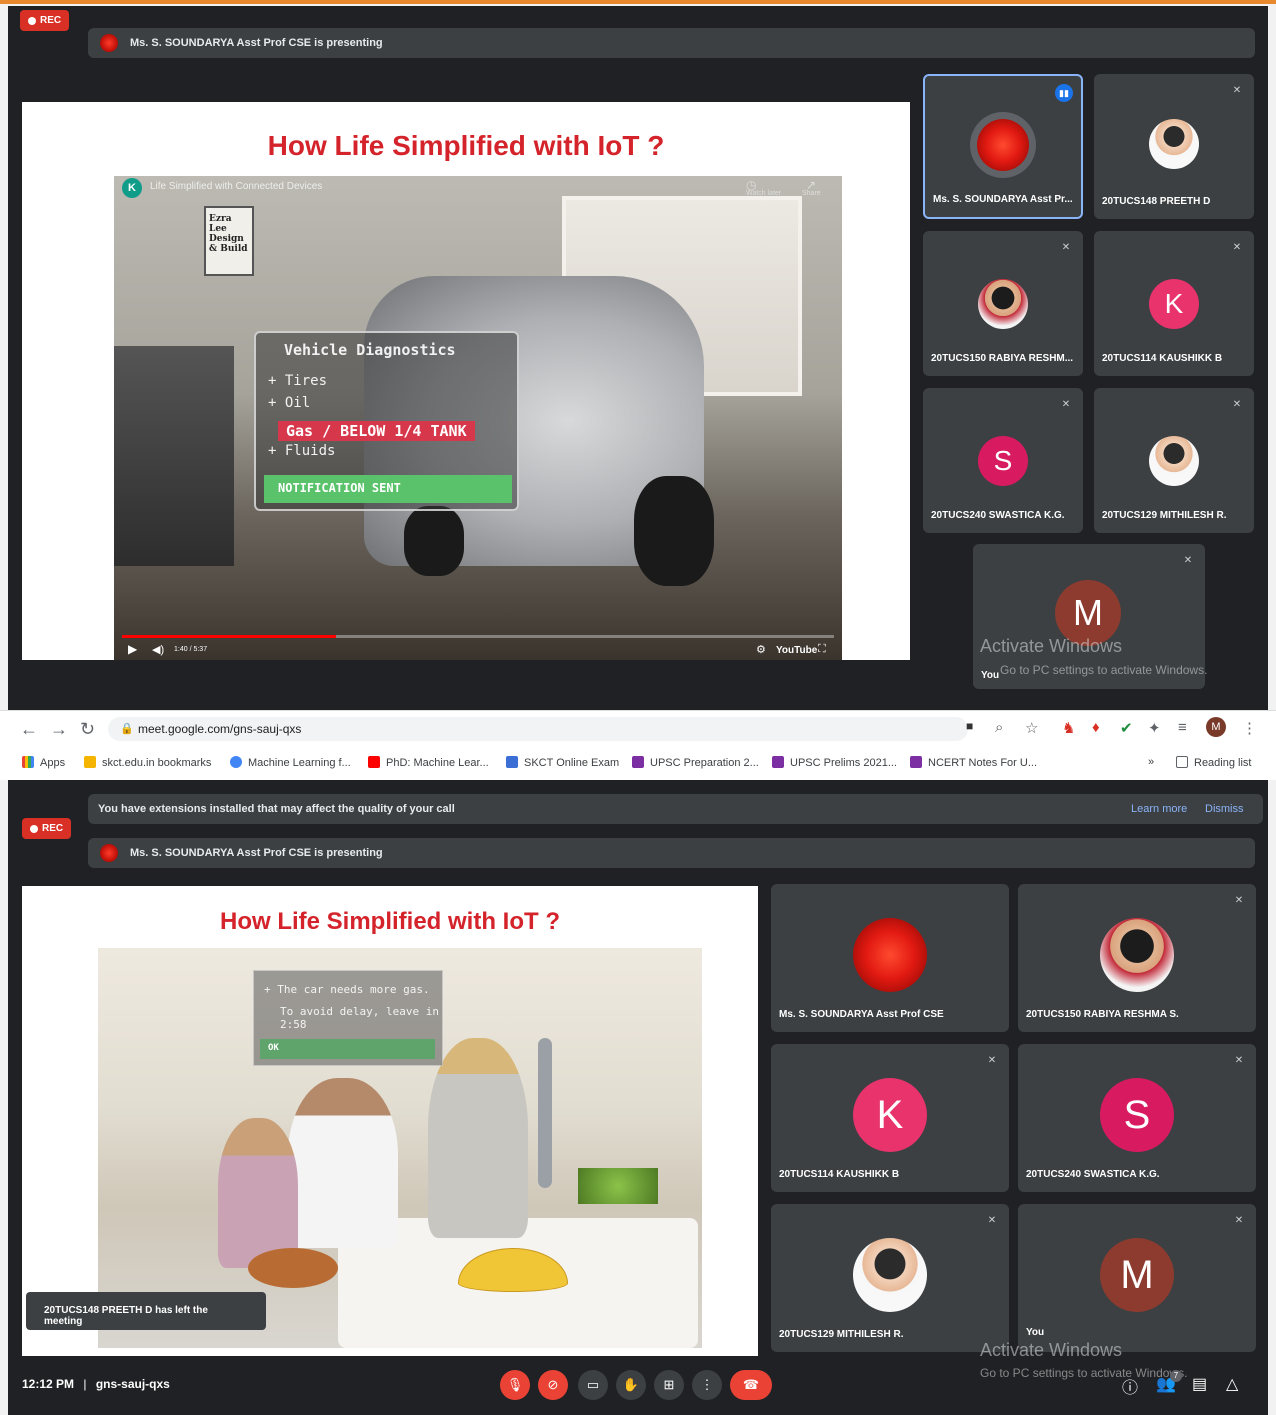 The height and width of the screenshot is (1415, 1276). I want to click on learn-more-link: Learn more, so click(1159, 809).